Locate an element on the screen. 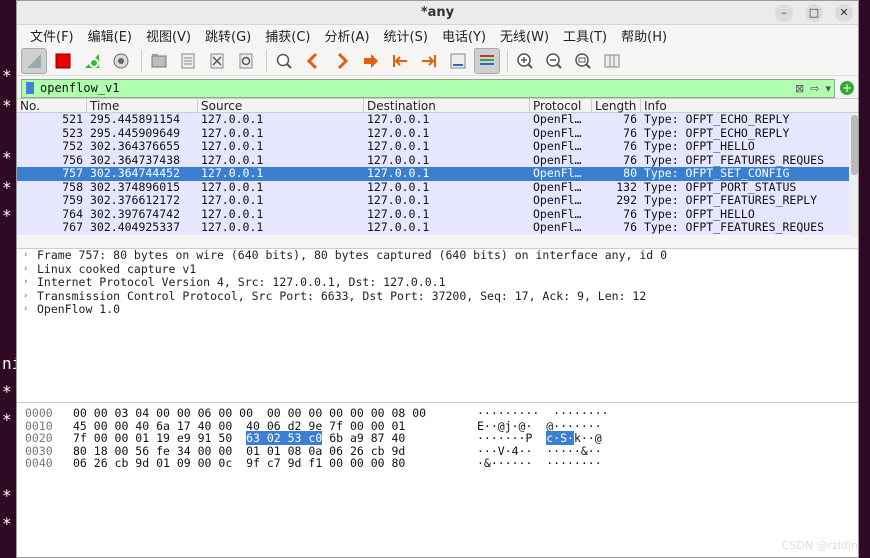 Image resolution: width=870 pixels, height=558 pixels. capture-options-icon is located at coordinates (121, 61).